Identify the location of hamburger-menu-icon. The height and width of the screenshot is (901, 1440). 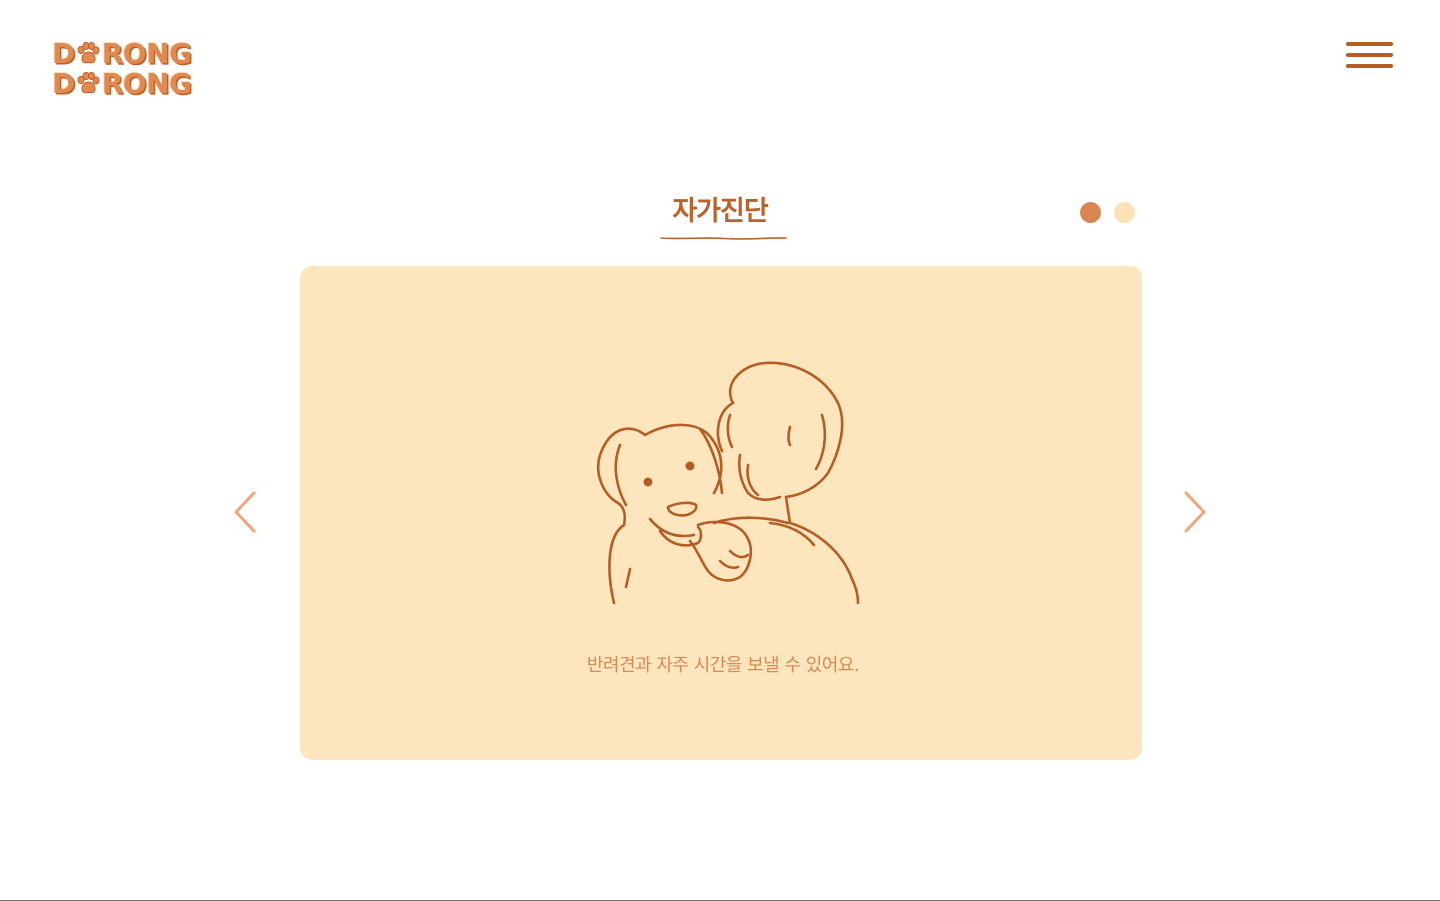
(1369, 56).